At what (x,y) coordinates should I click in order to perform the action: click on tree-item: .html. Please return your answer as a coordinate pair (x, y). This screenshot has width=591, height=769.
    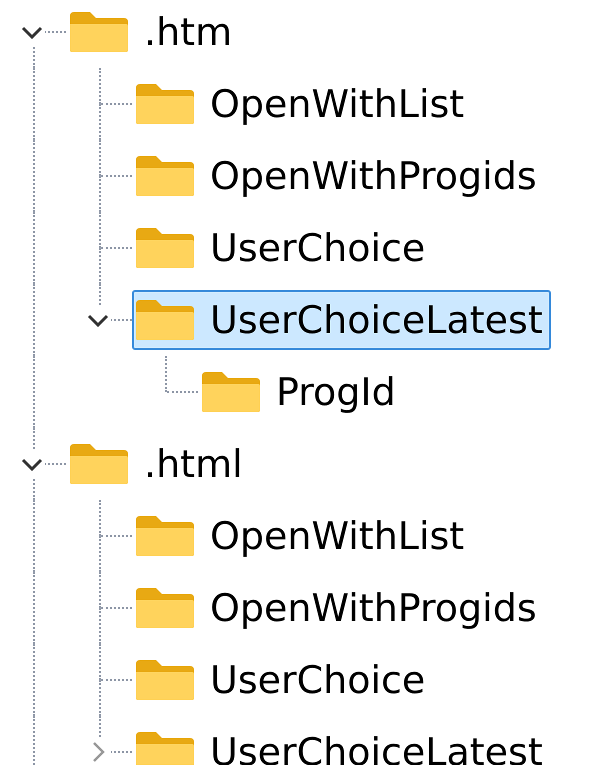
    Looking at the image, I should click on (158, 464).